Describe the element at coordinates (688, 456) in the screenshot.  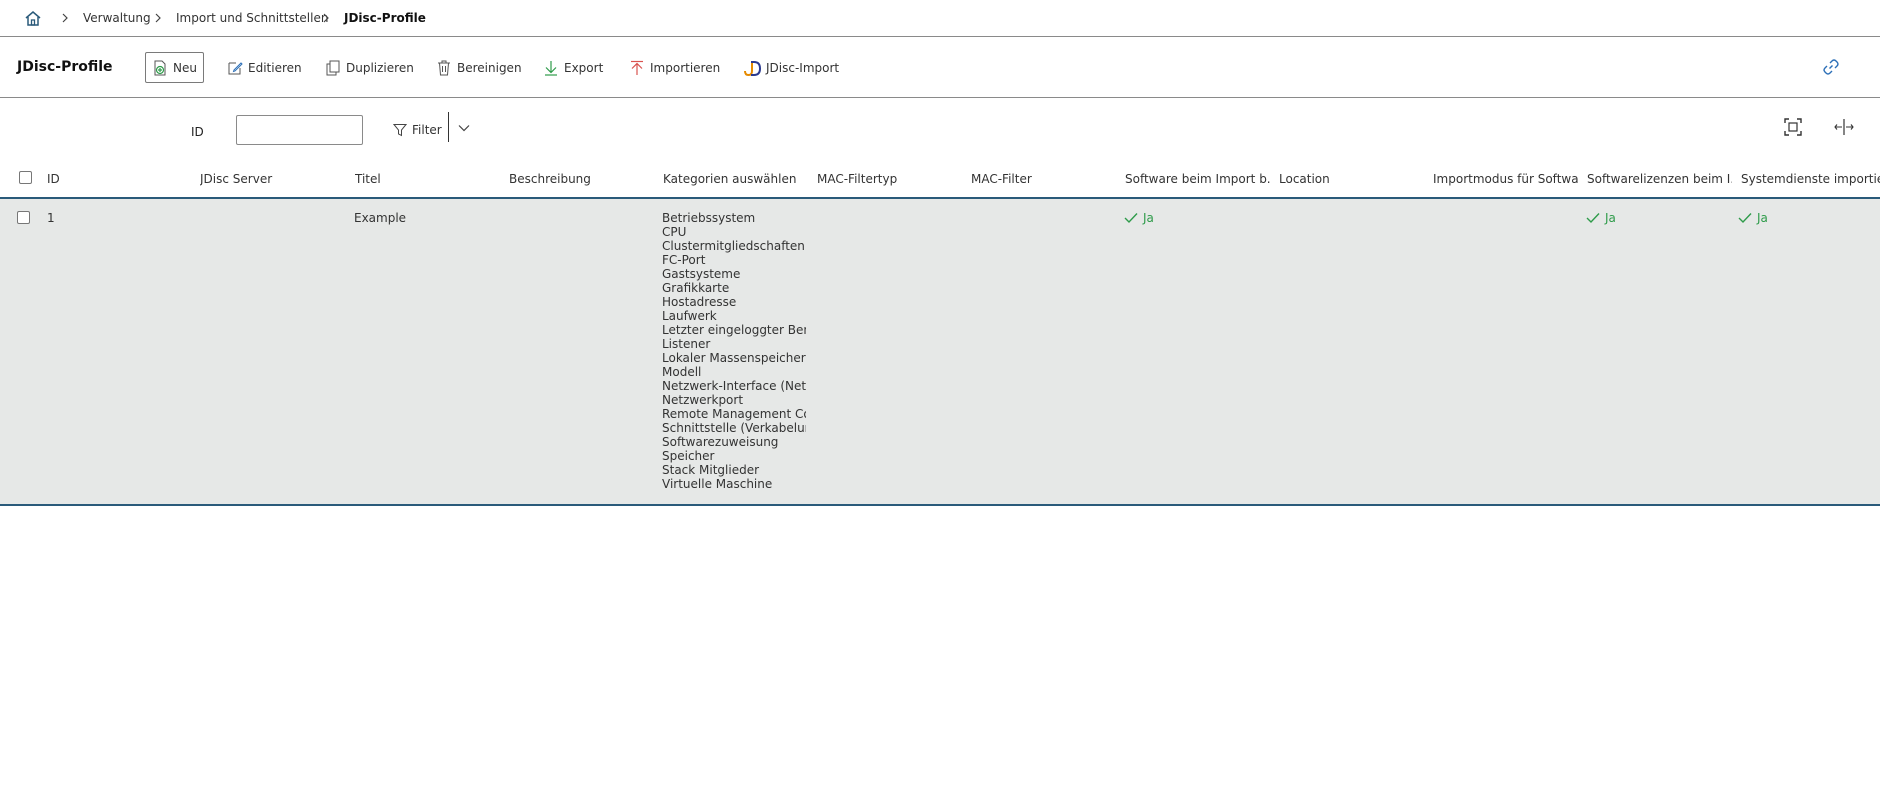
I see `category-item: Speicher` at that location.